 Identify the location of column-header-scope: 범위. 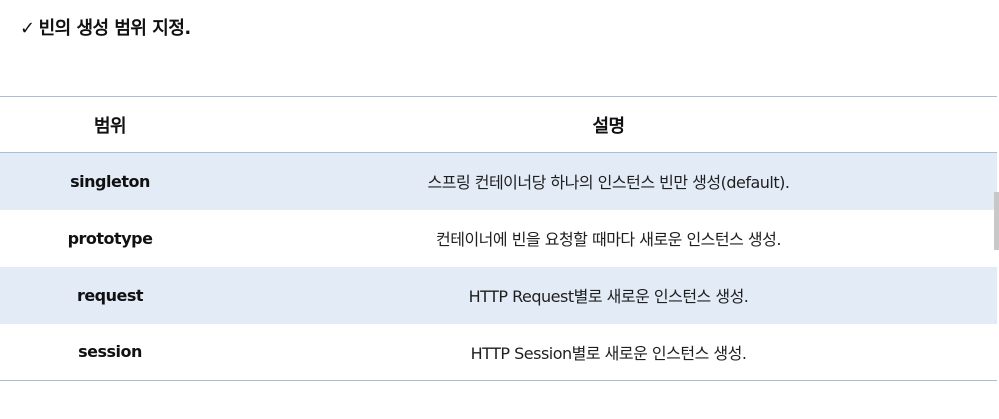
(110, 126).